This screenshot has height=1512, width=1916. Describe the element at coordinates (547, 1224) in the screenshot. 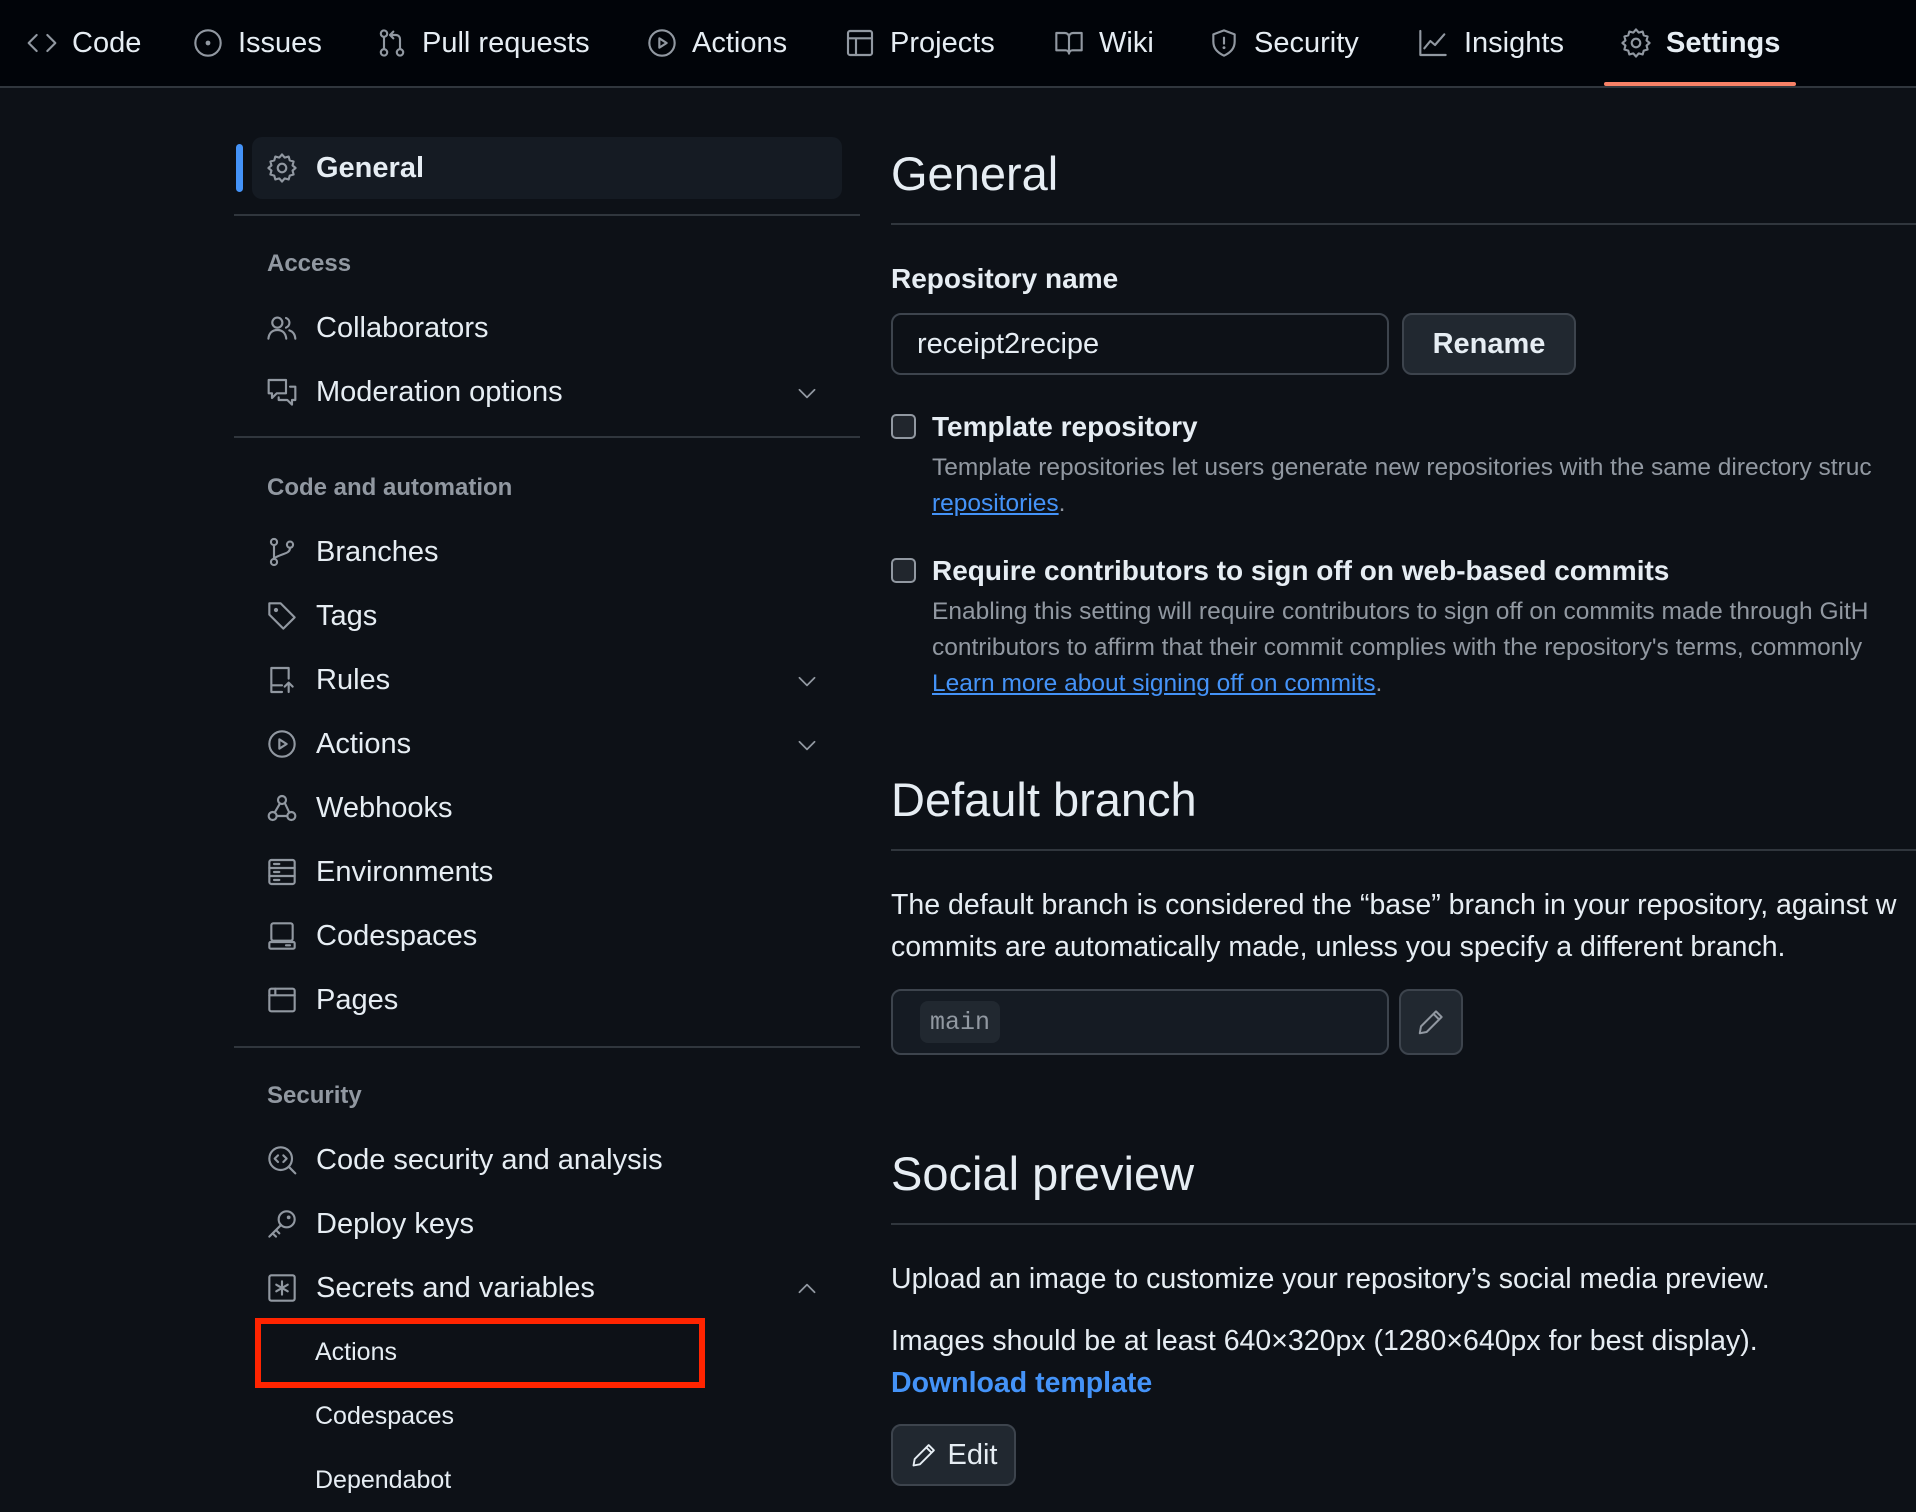

I see `sidebar-item-deploy-keys: Deploy keys` at that location.